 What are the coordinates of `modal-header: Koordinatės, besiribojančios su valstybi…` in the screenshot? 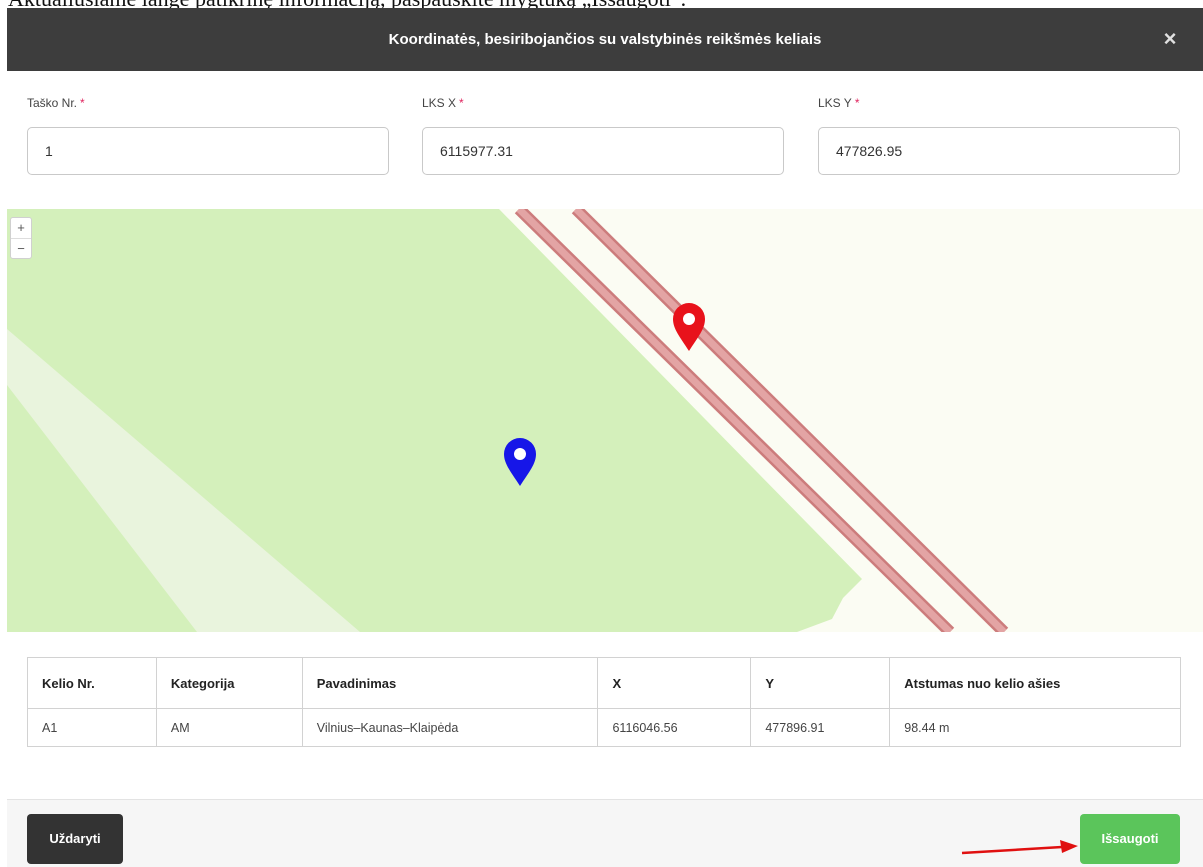 It's located at (605, 39).